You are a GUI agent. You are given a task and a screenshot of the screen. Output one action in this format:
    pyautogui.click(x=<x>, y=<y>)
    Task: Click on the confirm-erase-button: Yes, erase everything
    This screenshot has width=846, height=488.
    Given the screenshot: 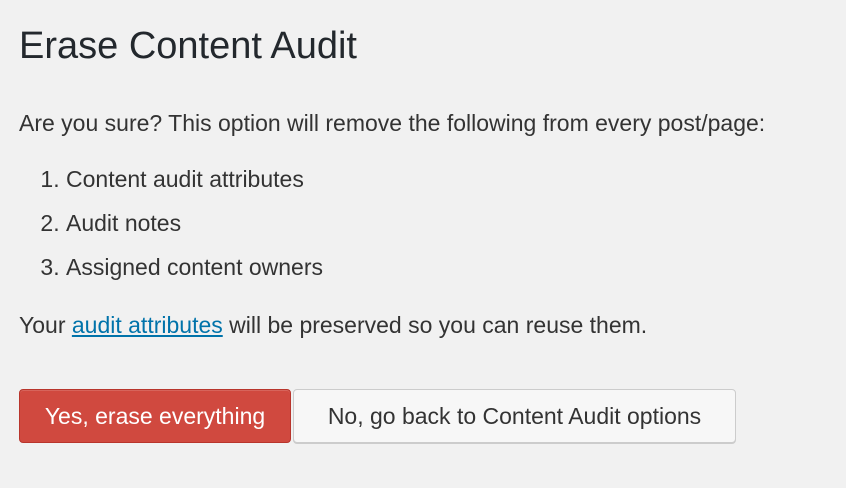 What is the action you would take?
    pyautogui.click(x=155, y=416)
    